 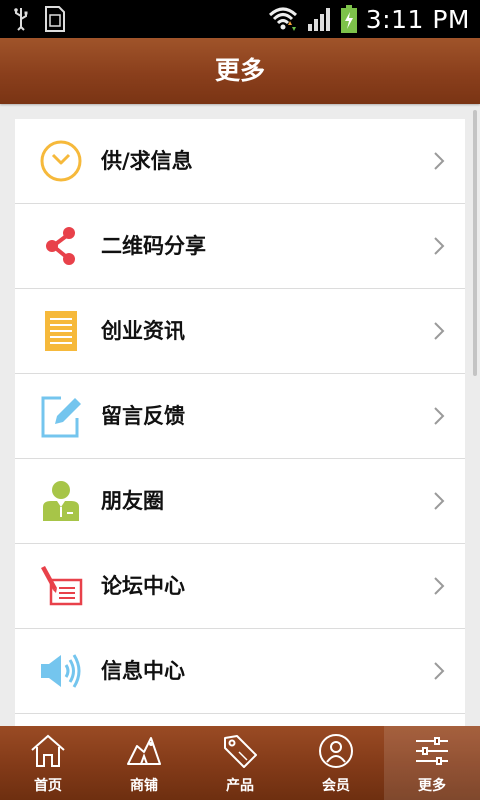 I want to click on menu-item-qr-share: 二维码分享, so click(x=240, y=246).